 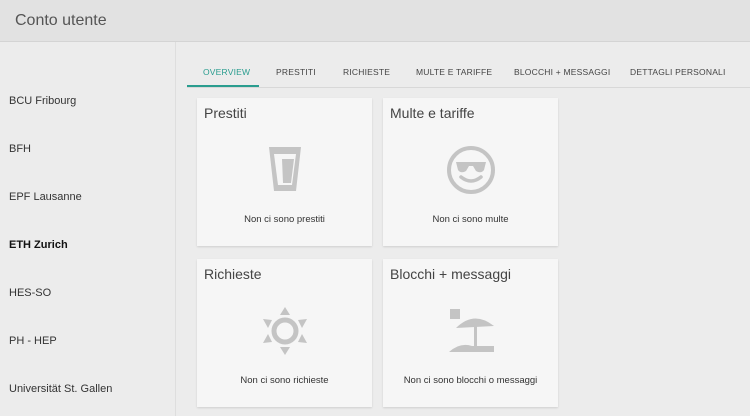 What do you see at coordinates (30, 293) in the screenshot?
I see `sidebar-item-hes-so: HES-SO` at bounding box center [30, 293].